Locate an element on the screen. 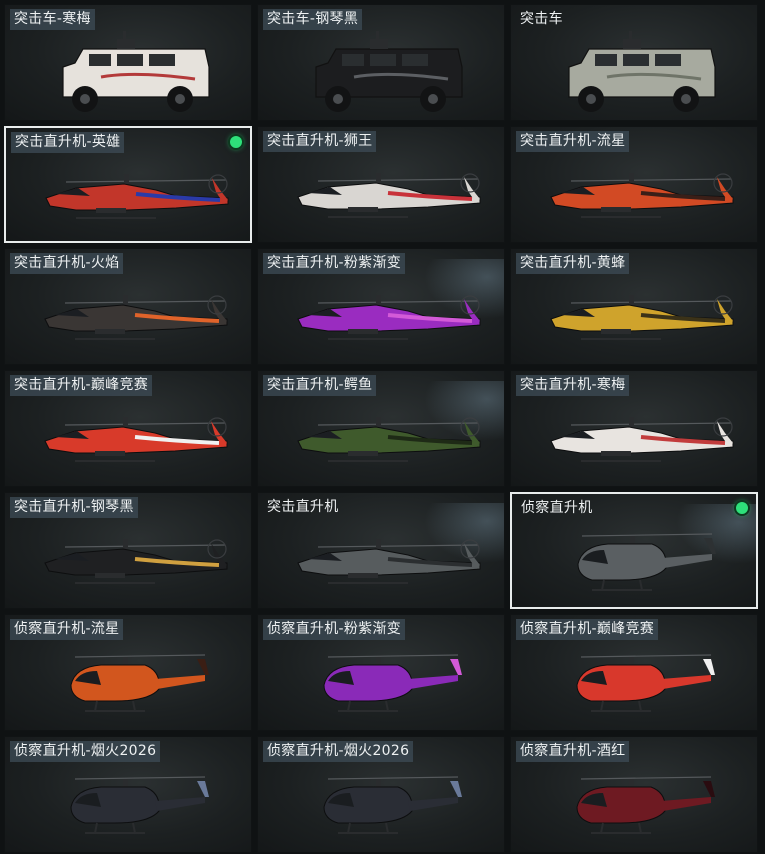 The image size is (765, 854). vehicle-skin-label: 突击直升机-英雄 is located at coordinates (68, 142).